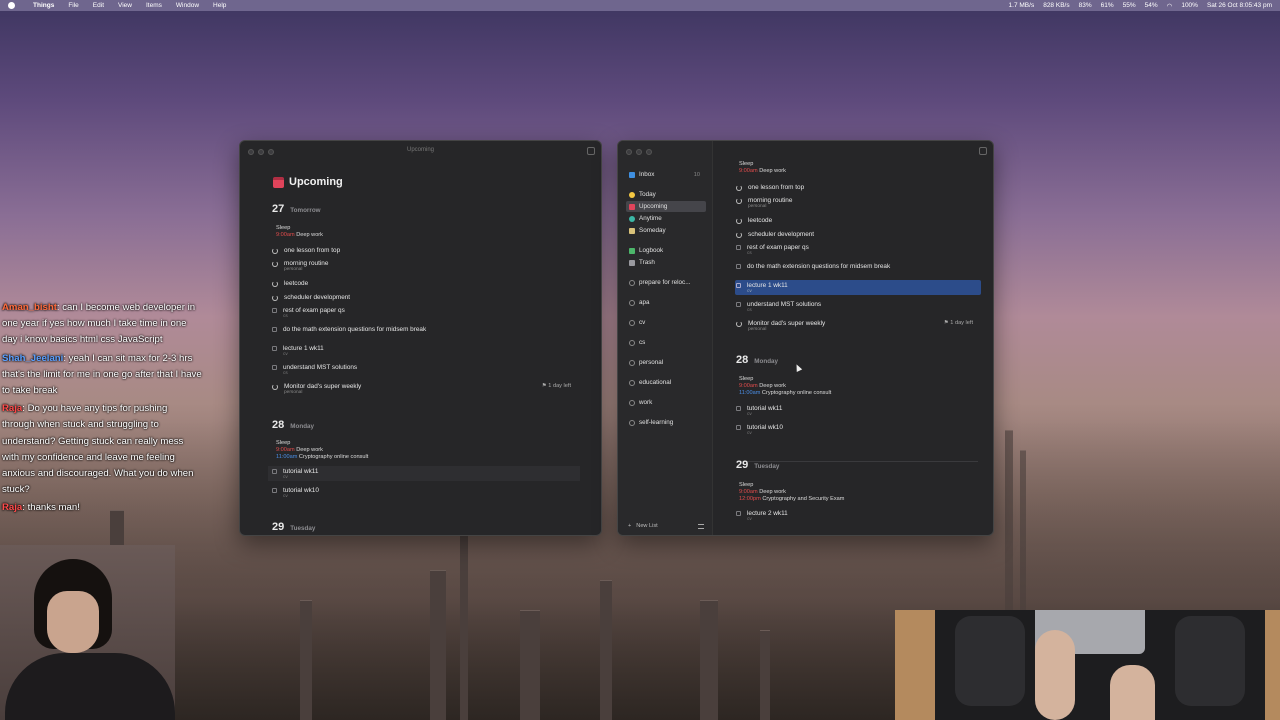 Image resolution: width=1280 pixels, height=720 pixels. What do you see at coordinates (666, 262) in the screenshot?
I see `sidebar-item-trash: Trash` at bounding box center [666, 262].